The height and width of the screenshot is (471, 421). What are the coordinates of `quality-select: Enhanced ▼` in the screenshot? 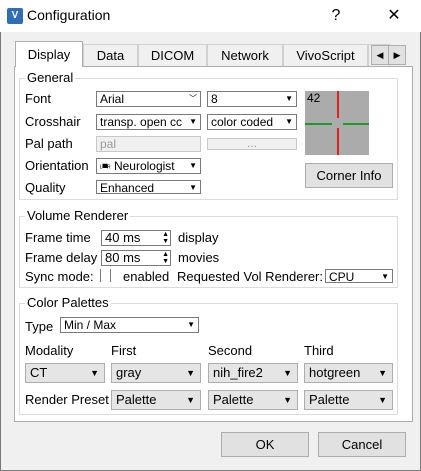 It's located at (148, 187).